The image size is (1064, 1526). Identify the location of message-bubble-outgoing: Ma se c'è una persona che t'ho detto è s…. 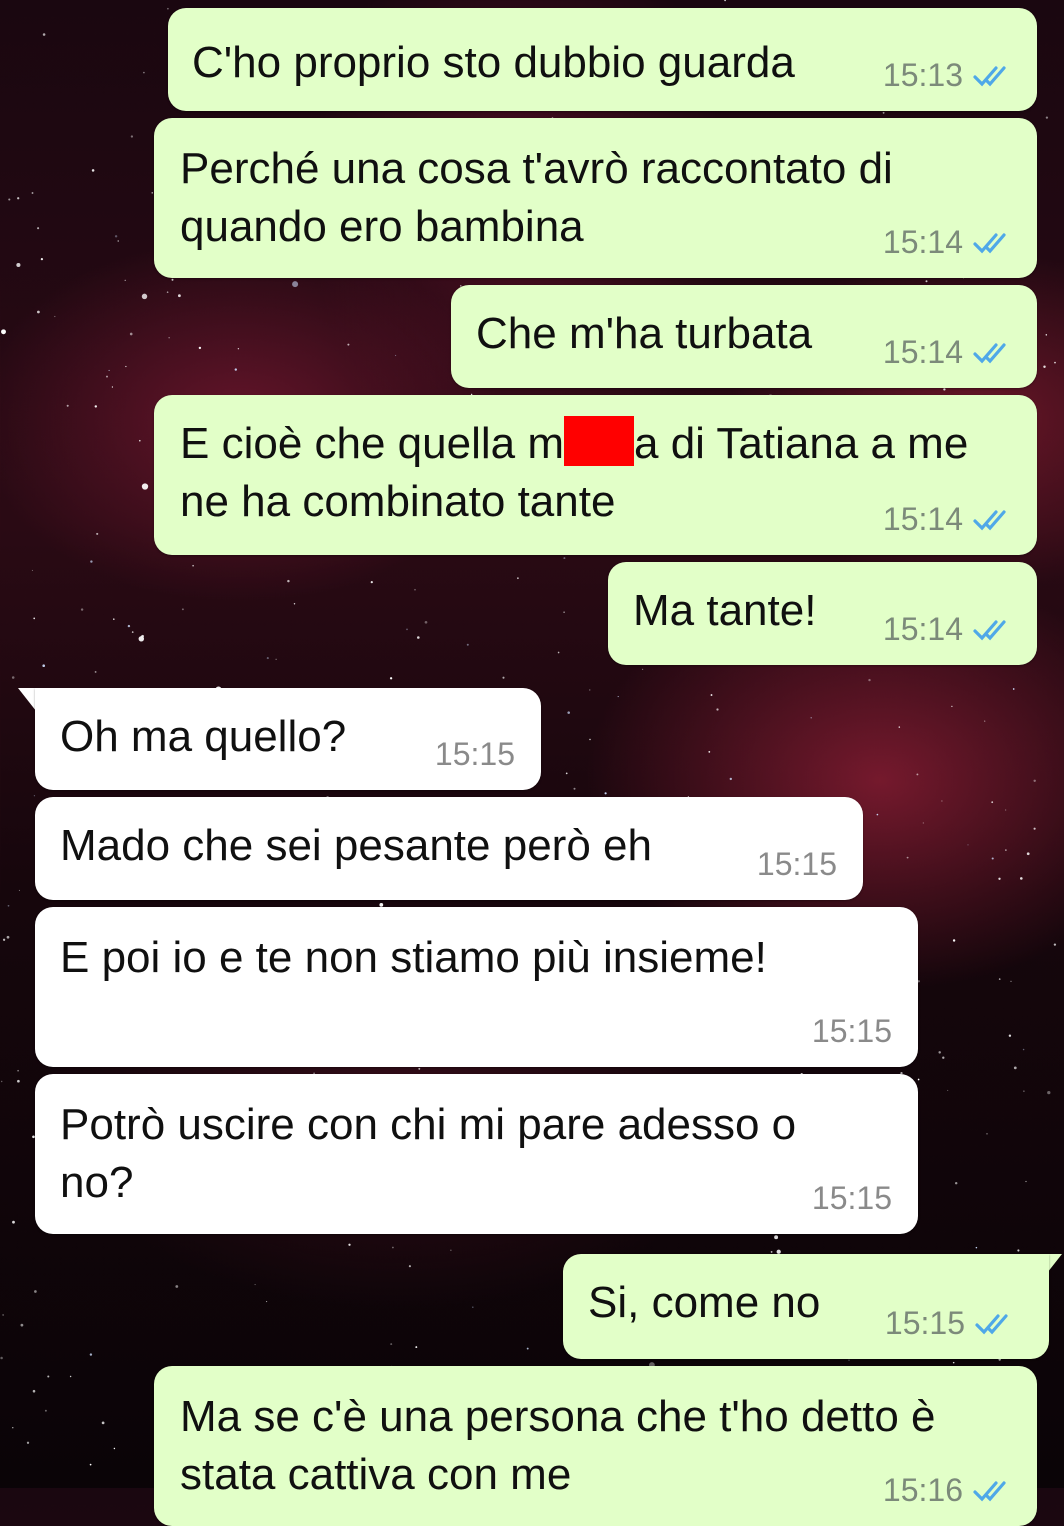
(595, 1446).